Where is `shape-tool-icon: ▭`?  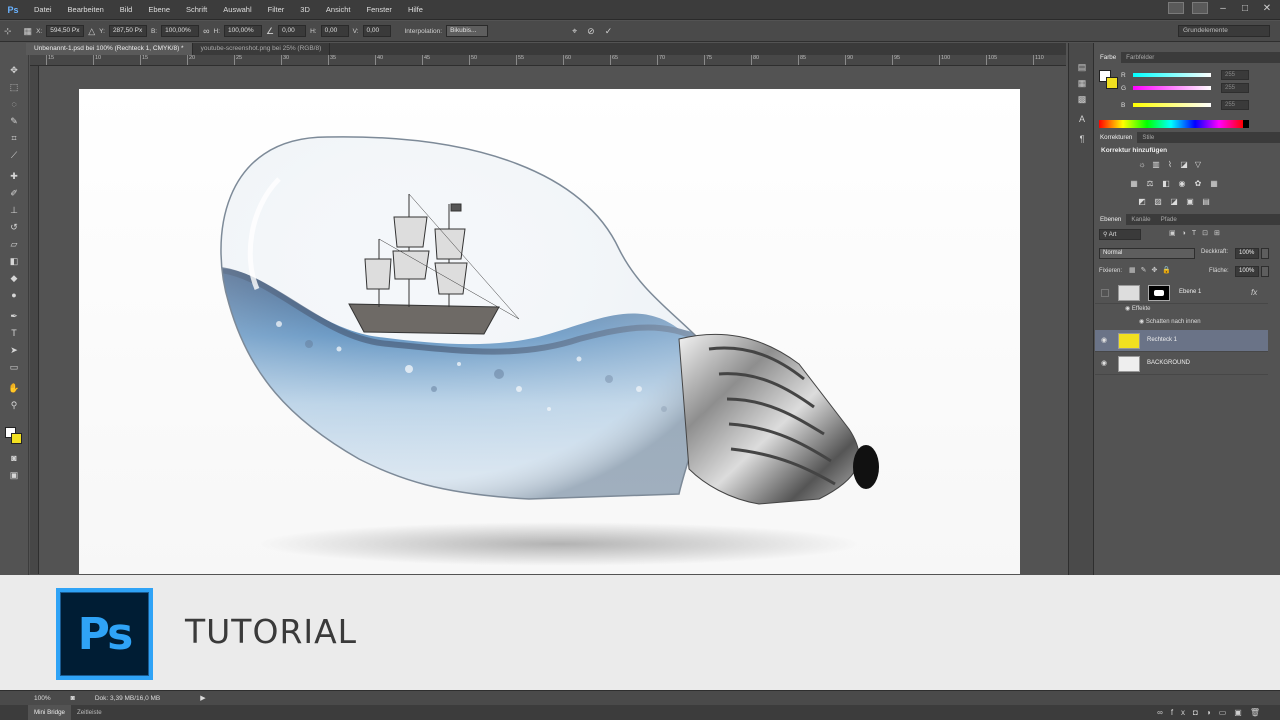
shape-tool-icon: ▭ is located at coordinates (14, 367).